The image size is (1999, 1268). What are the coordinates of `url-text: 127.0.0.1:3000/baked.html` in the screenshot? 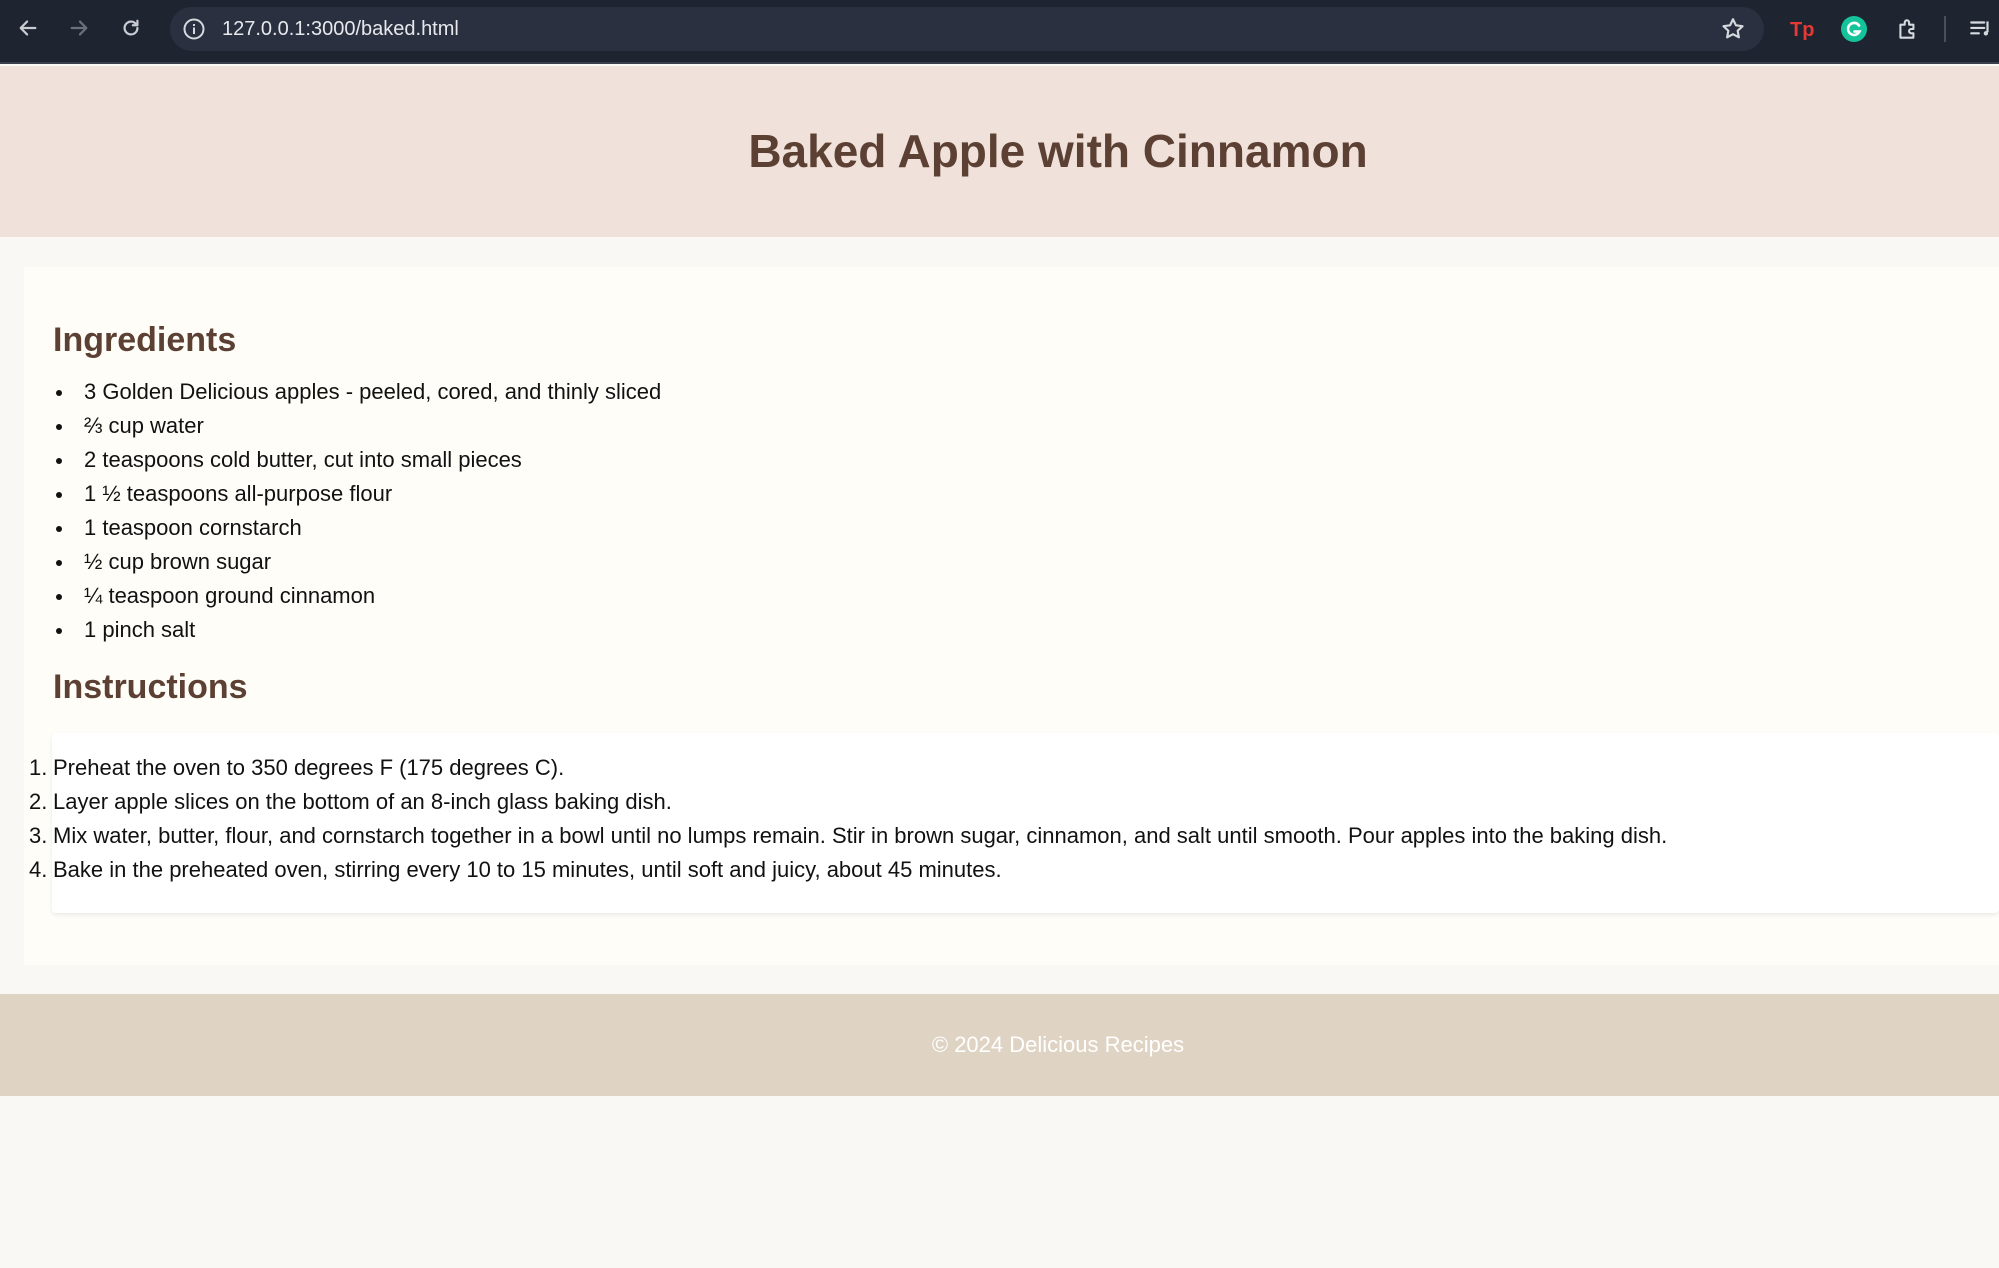 It's located at (340, 29).